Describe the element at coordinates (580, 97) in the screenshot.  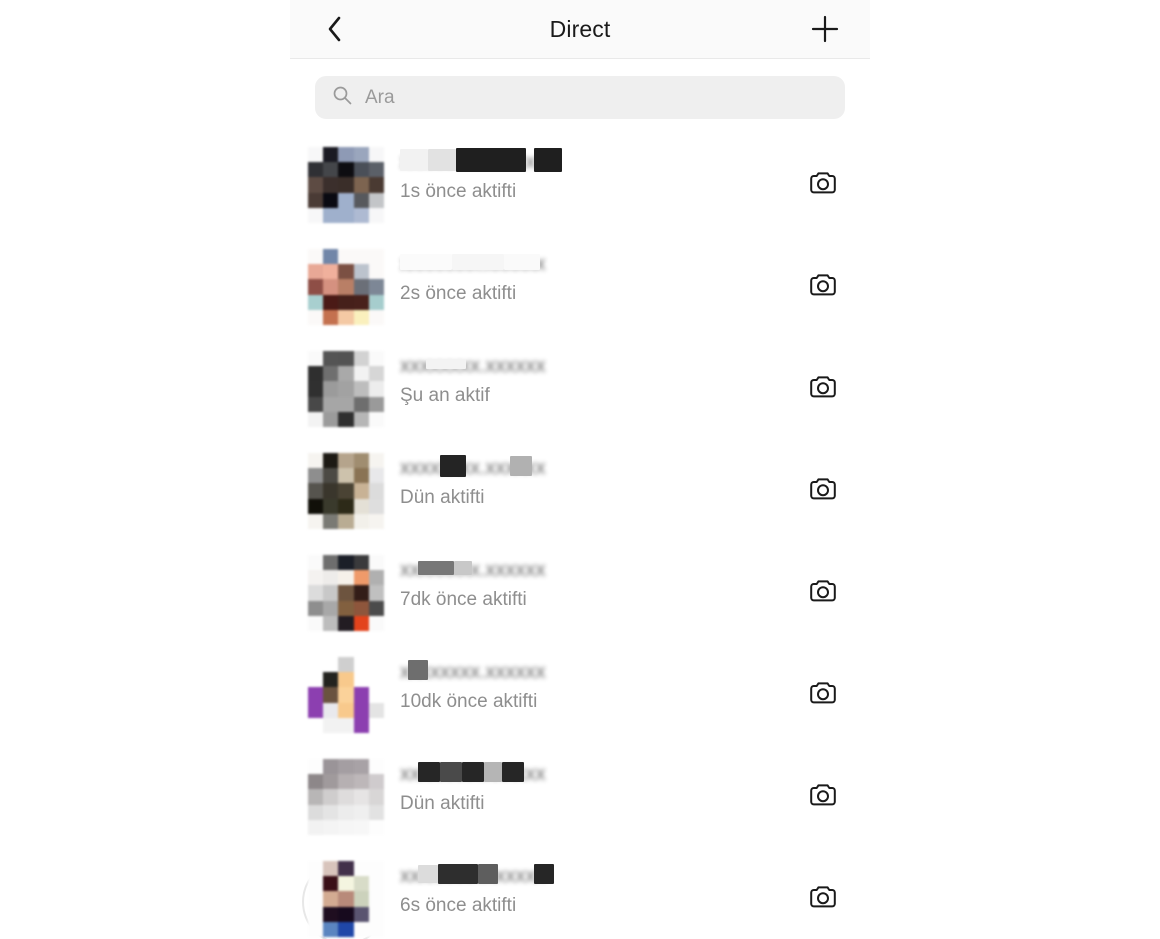
I see `search-input: Ara` at that location.